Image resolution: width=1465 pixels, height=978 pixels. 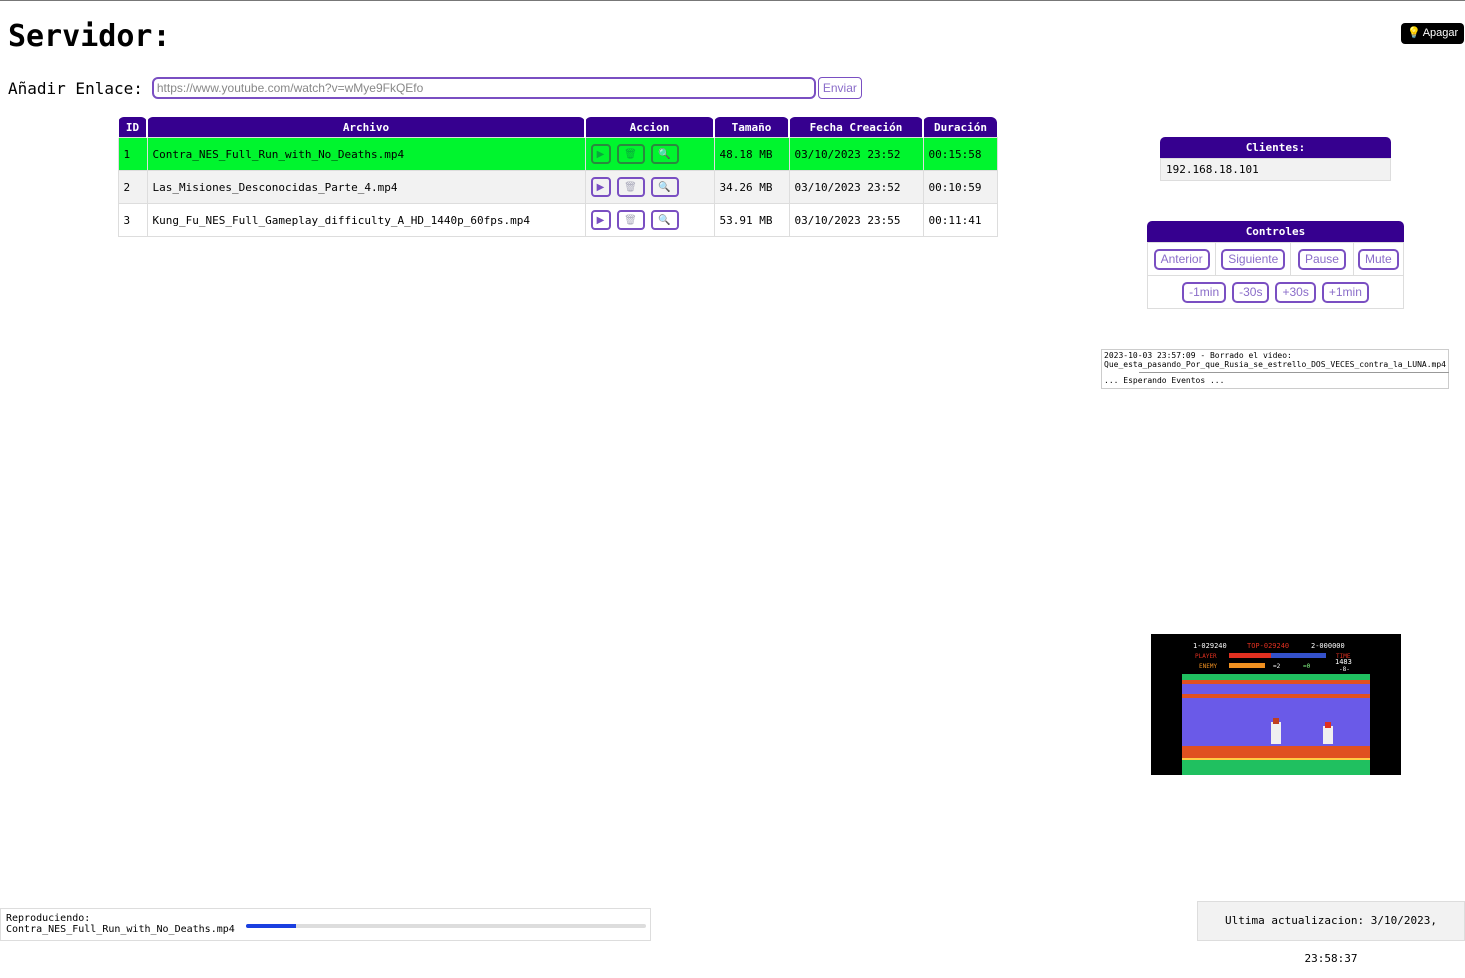 I want to click on previous-button: Anterior, so click(x=1181, y=259).